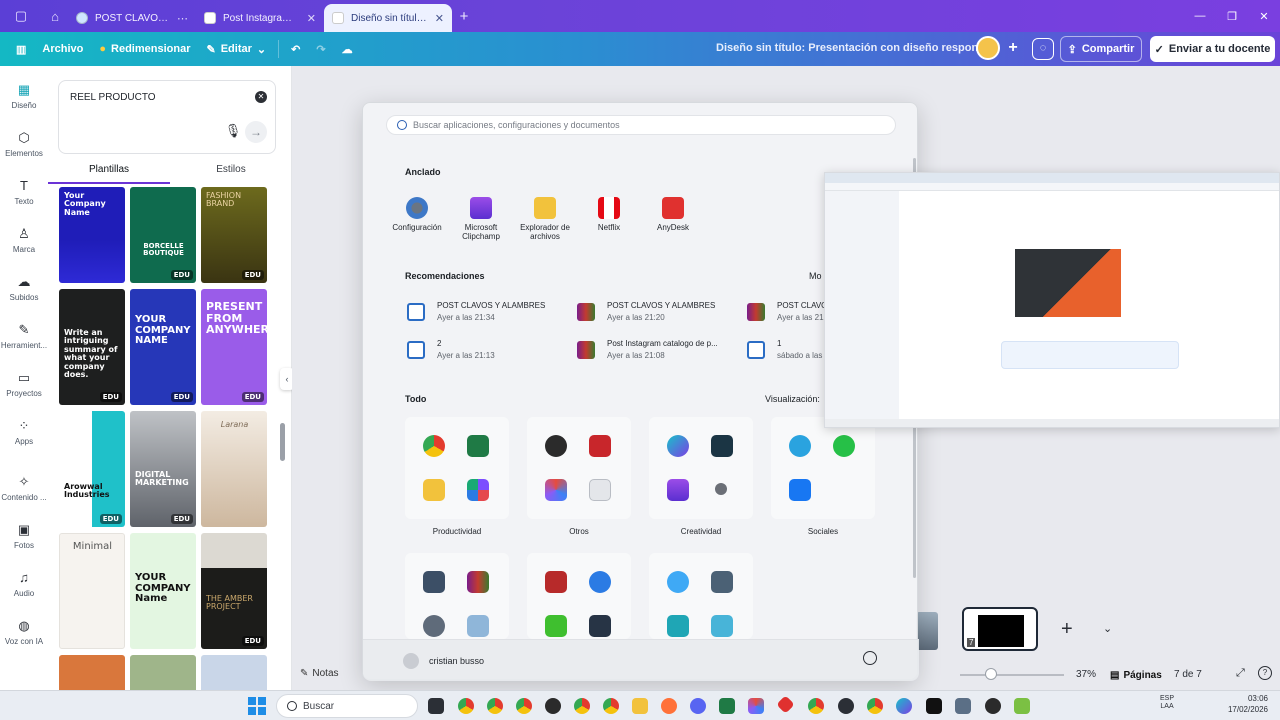 The width and height of the screenshot is (1280, 720). What do you see at coordinates (109, 173) in the screenshot?
I see `tab-templates: Plantillas` at bounding box center [109, 173].